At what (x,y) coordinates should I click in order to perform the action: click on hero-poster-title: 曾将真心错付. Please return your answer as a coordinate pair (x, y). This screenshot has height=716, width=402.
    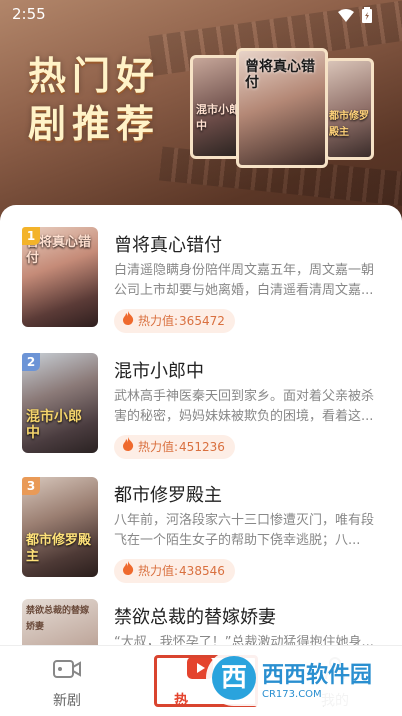
    Looking at the image, I should click on (280, 75).